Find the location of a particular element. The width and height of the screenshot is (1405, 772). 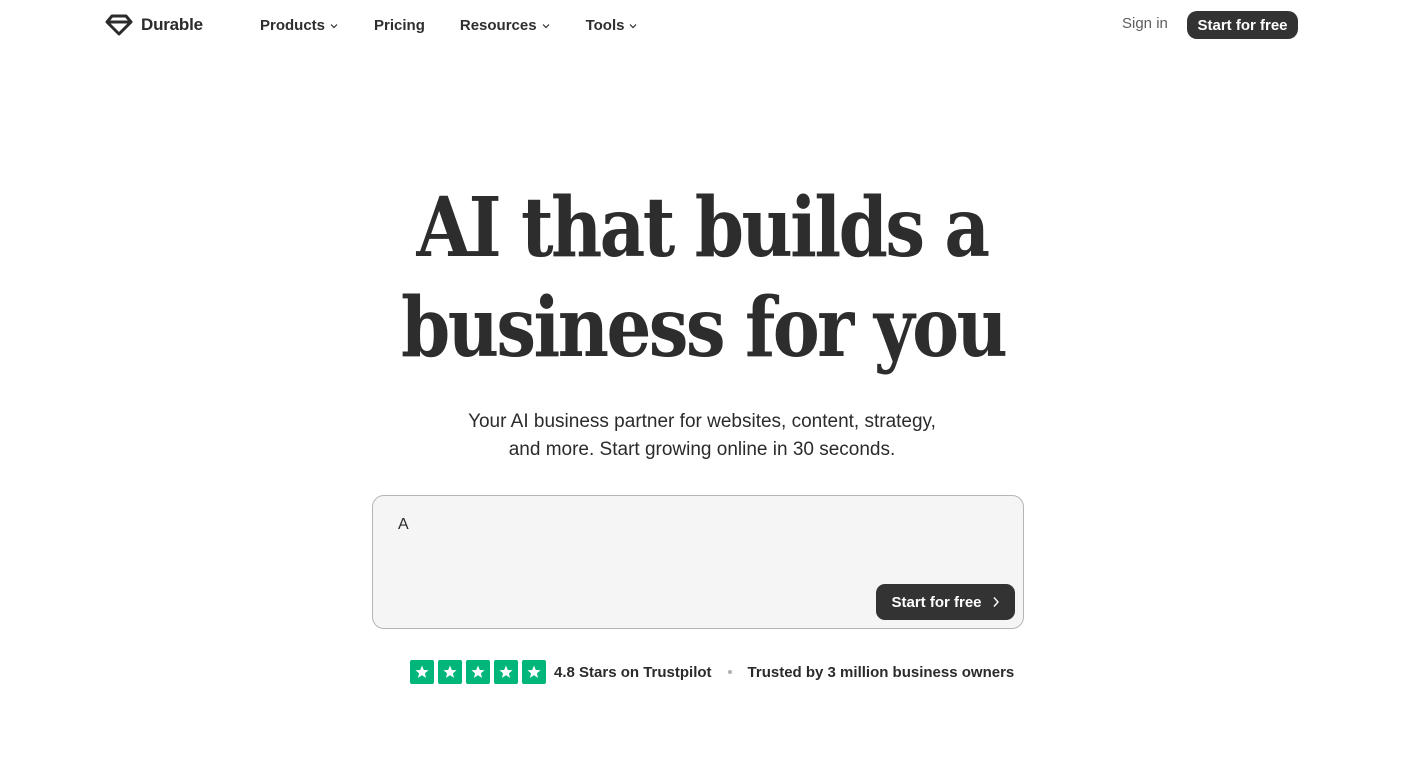

nav-pricing: Pricing is located at coordinates (399, 25).